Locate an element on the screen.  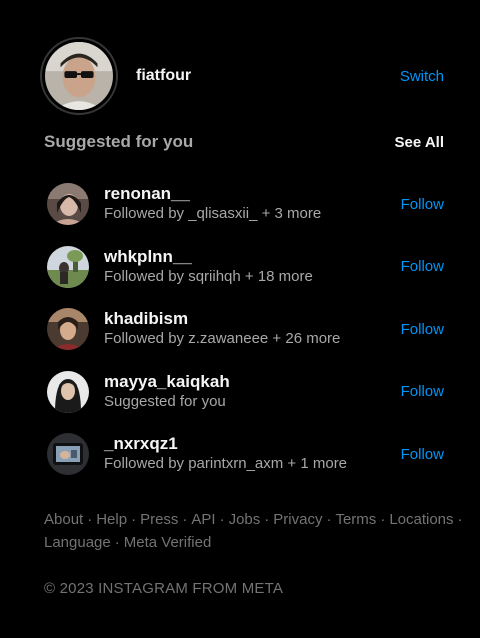
footer-link-help: Help is located at coordinates (111, 519).